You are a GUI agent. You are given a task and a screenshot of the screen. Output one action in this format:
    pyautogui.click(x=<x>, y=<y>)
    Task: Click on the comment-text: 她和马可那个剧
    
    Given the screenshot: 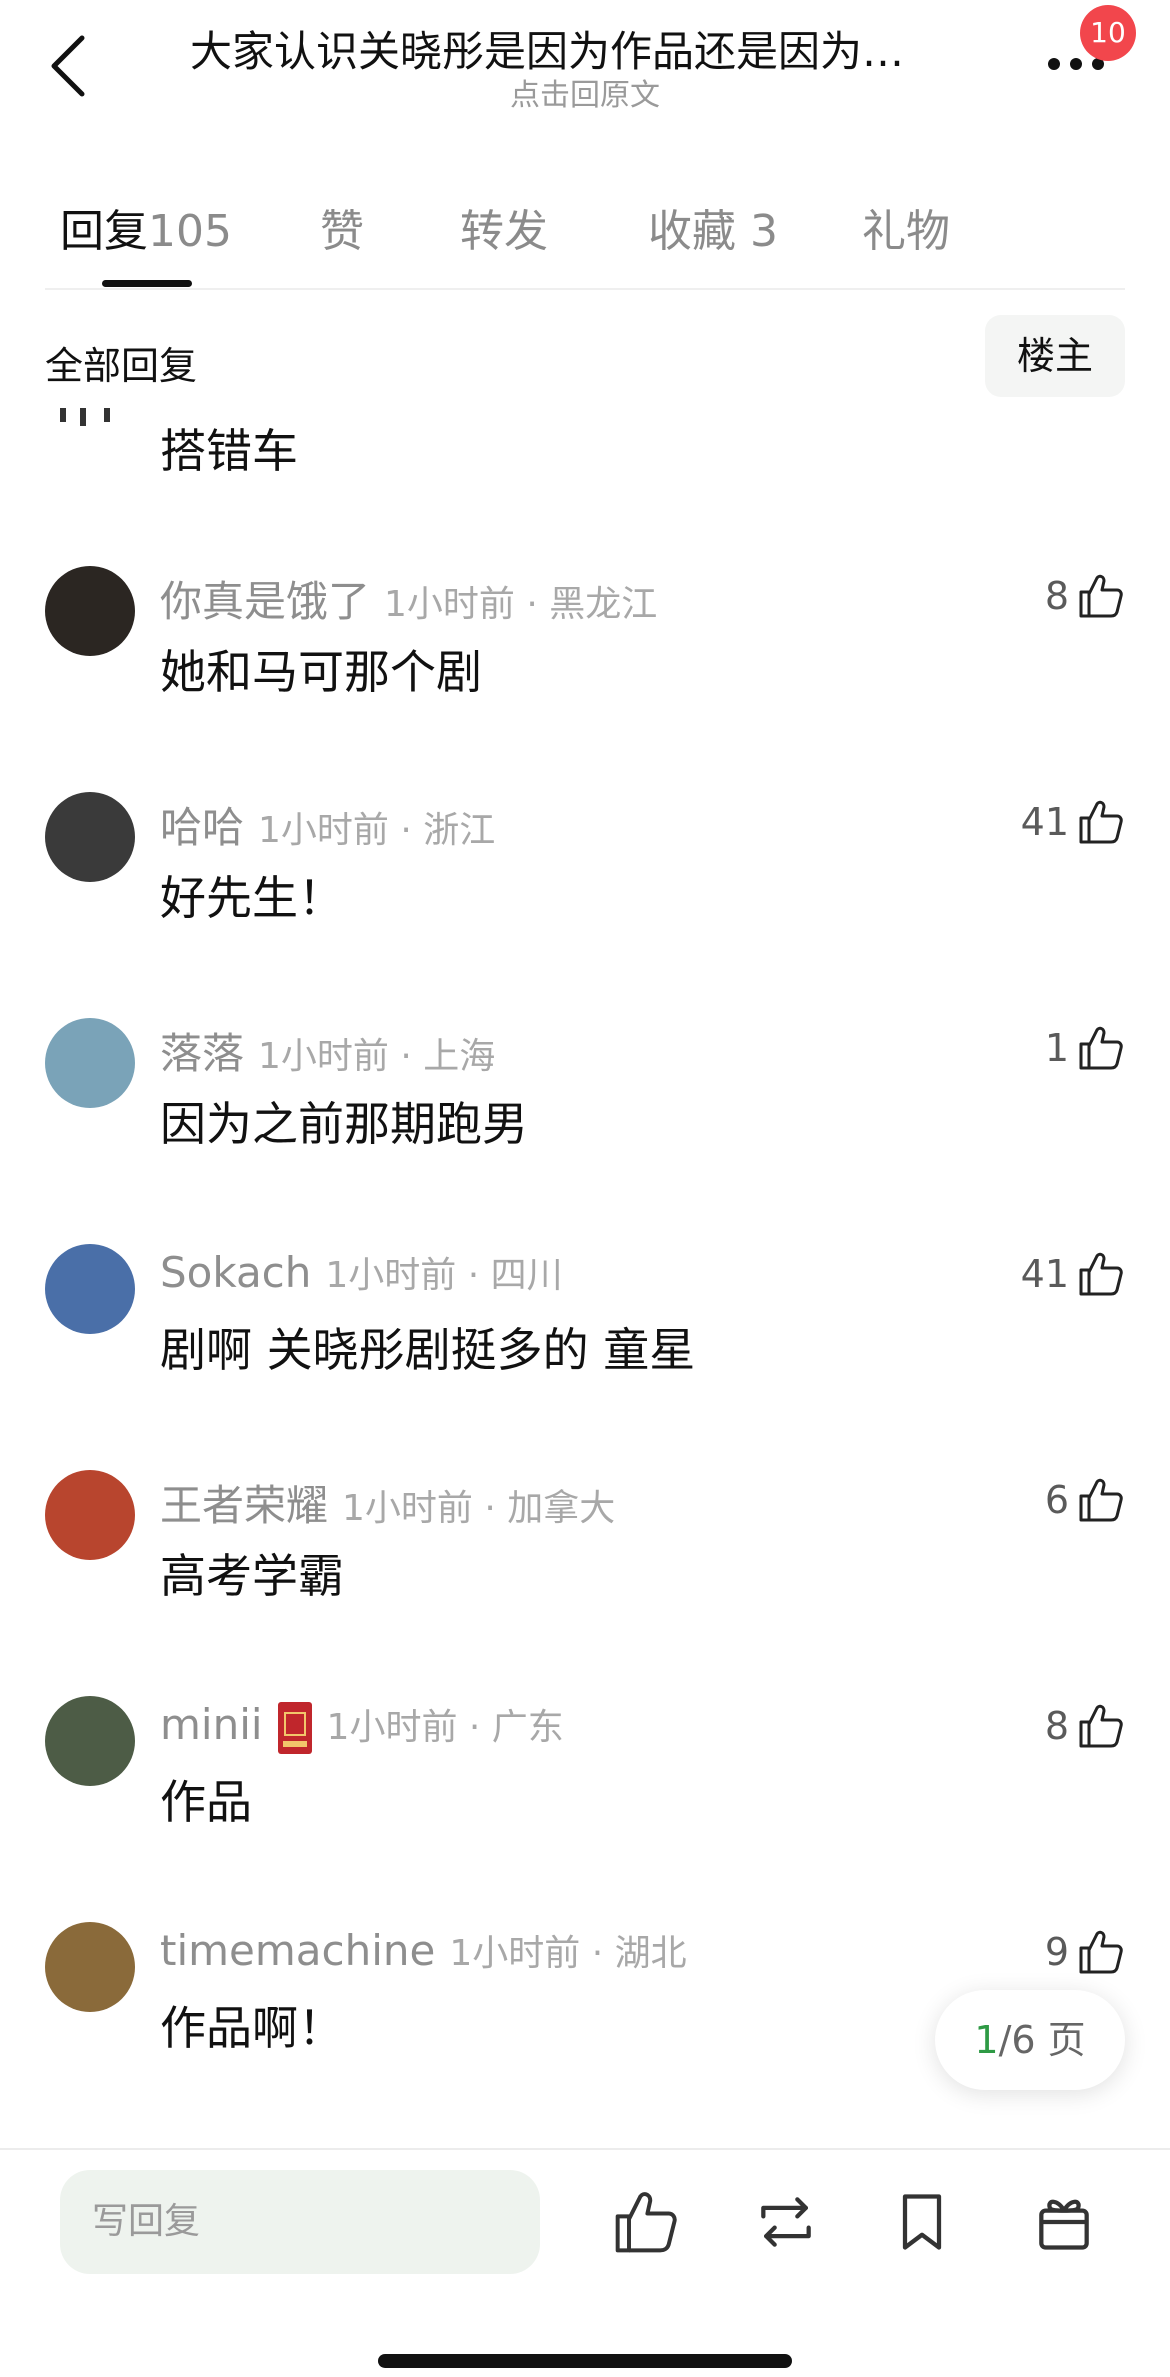 What is the action you would take?
    pyautogui.click(x=321, y=672)
    